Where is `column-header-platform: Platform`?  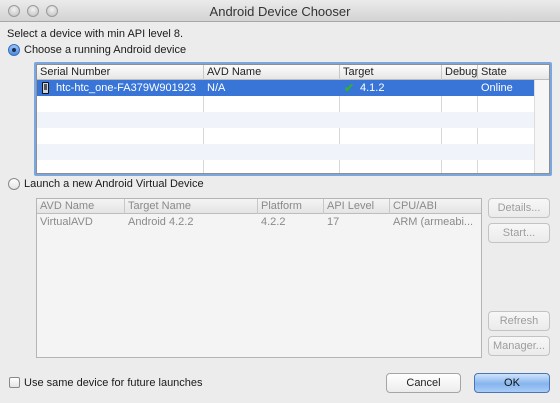
column-header-platform: Platform is located at coordinates (291, 206).